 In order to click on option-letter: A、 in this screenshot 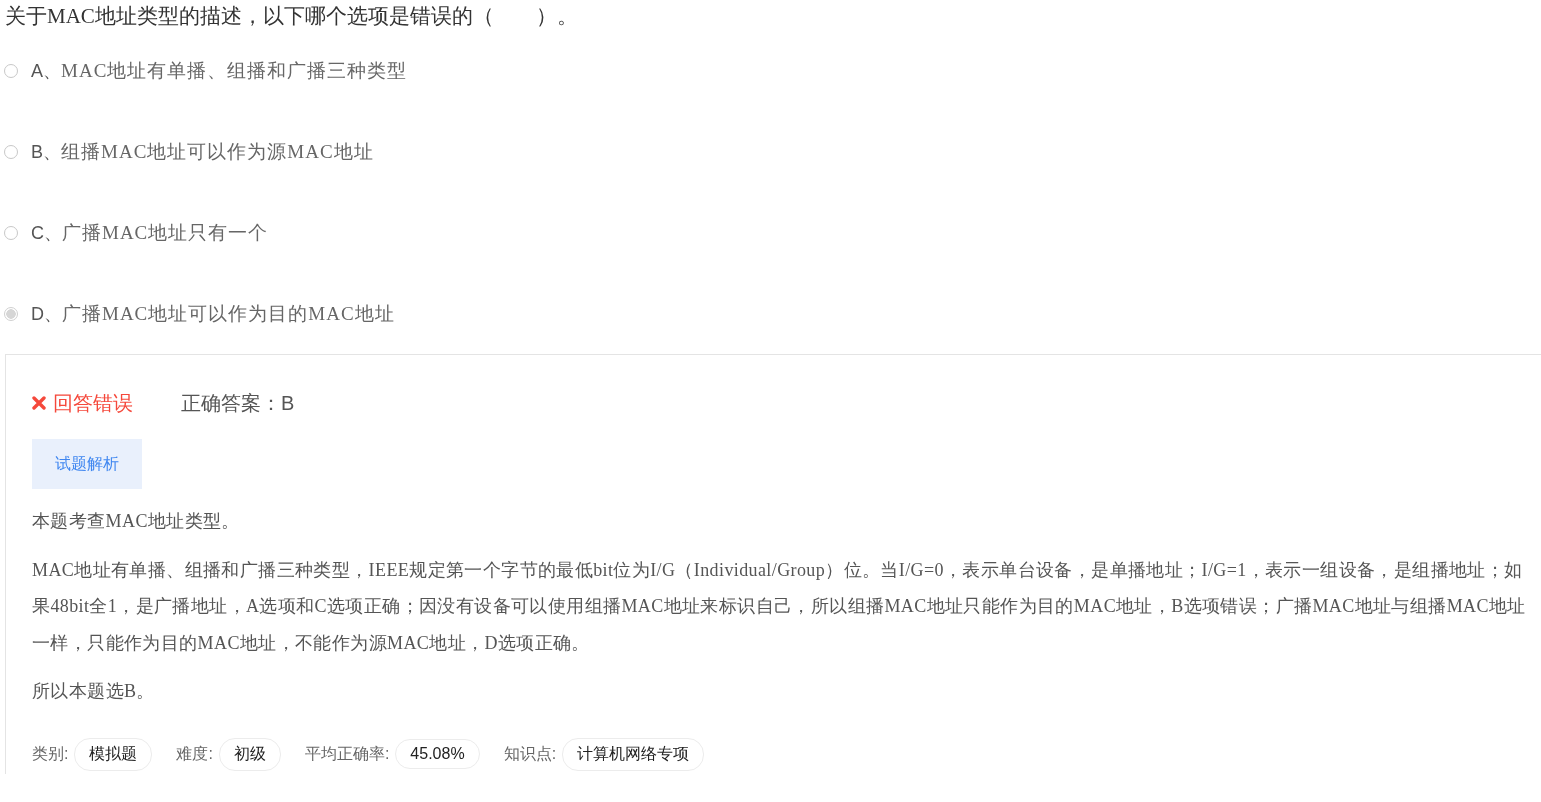, I will do `click(46, 71)`.